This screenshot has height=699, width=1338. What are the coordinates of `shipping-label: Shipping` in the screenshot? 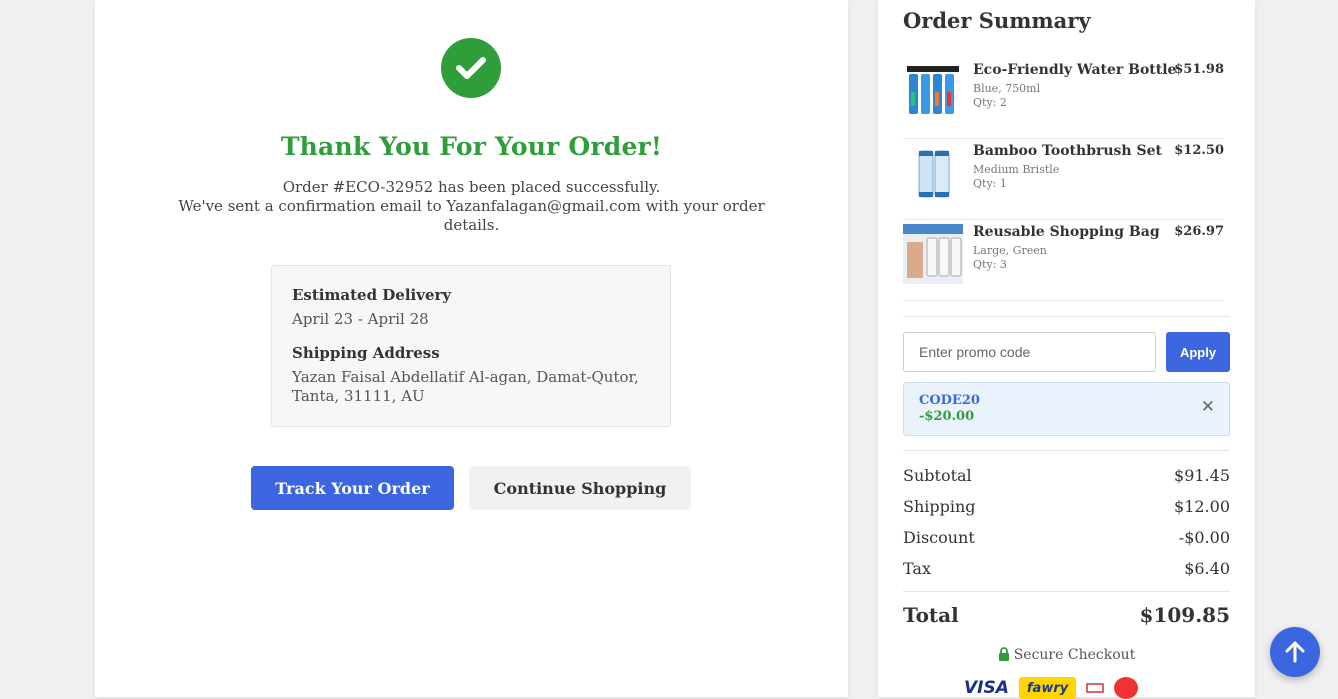 It's located at (939, 506).